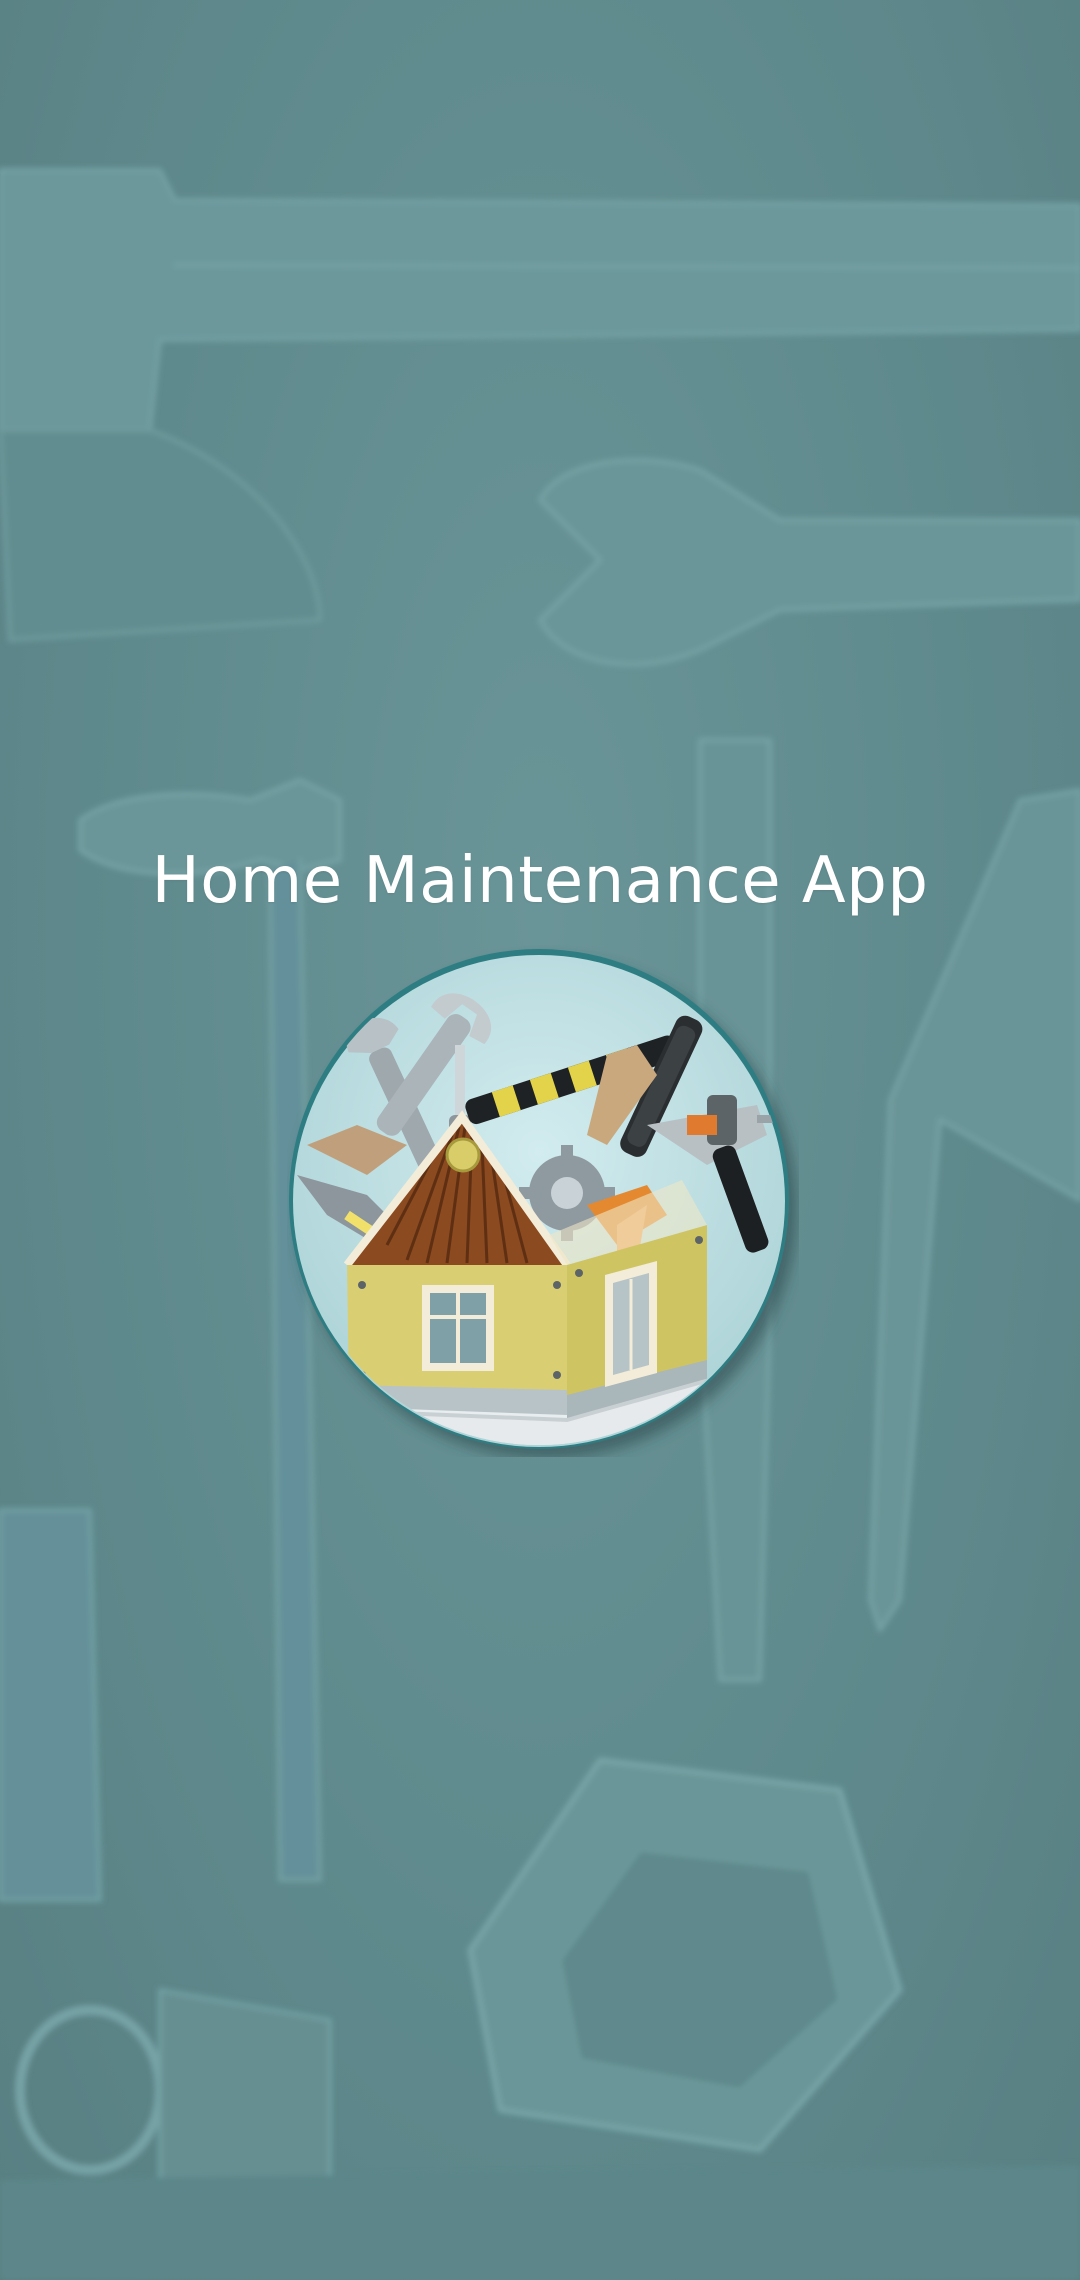 The image size is (1080, 2280). I want to click on wrench-shape, so click(809, 562).